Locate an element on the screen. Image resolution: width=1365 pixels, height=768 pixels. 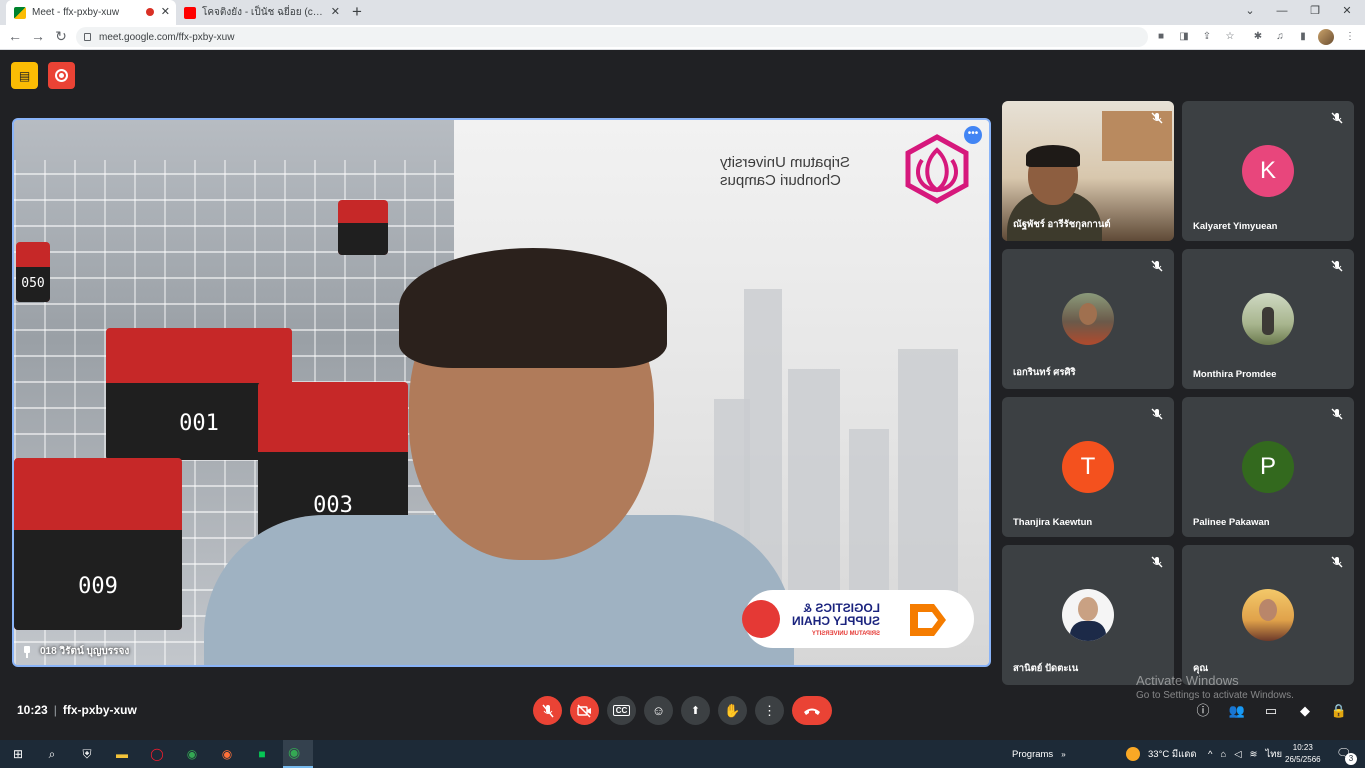
meeting-info: 10:23 | ffx-pxby-xuw is located at coordinates (77, 710).